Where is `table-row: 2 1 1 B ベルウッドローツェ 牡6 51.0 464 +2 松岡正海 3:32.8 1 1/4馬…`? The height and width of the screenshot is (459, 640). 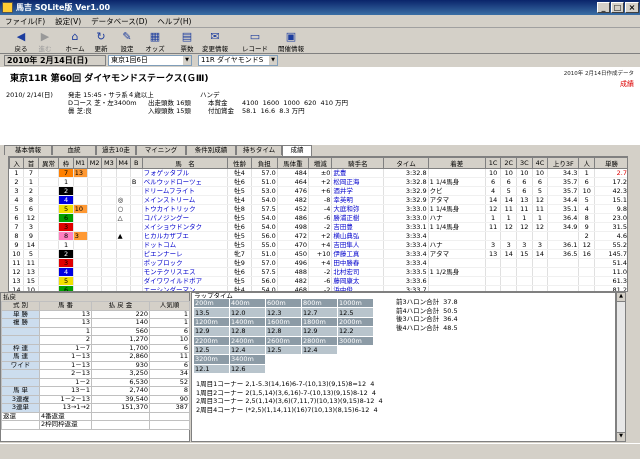 table-row: 2 1 1 B ベルウッドローツェ 牡6 51.0 464 +2 松岡正海 3:32.8 1 1/4馬… is located at coordinates (318, 182).